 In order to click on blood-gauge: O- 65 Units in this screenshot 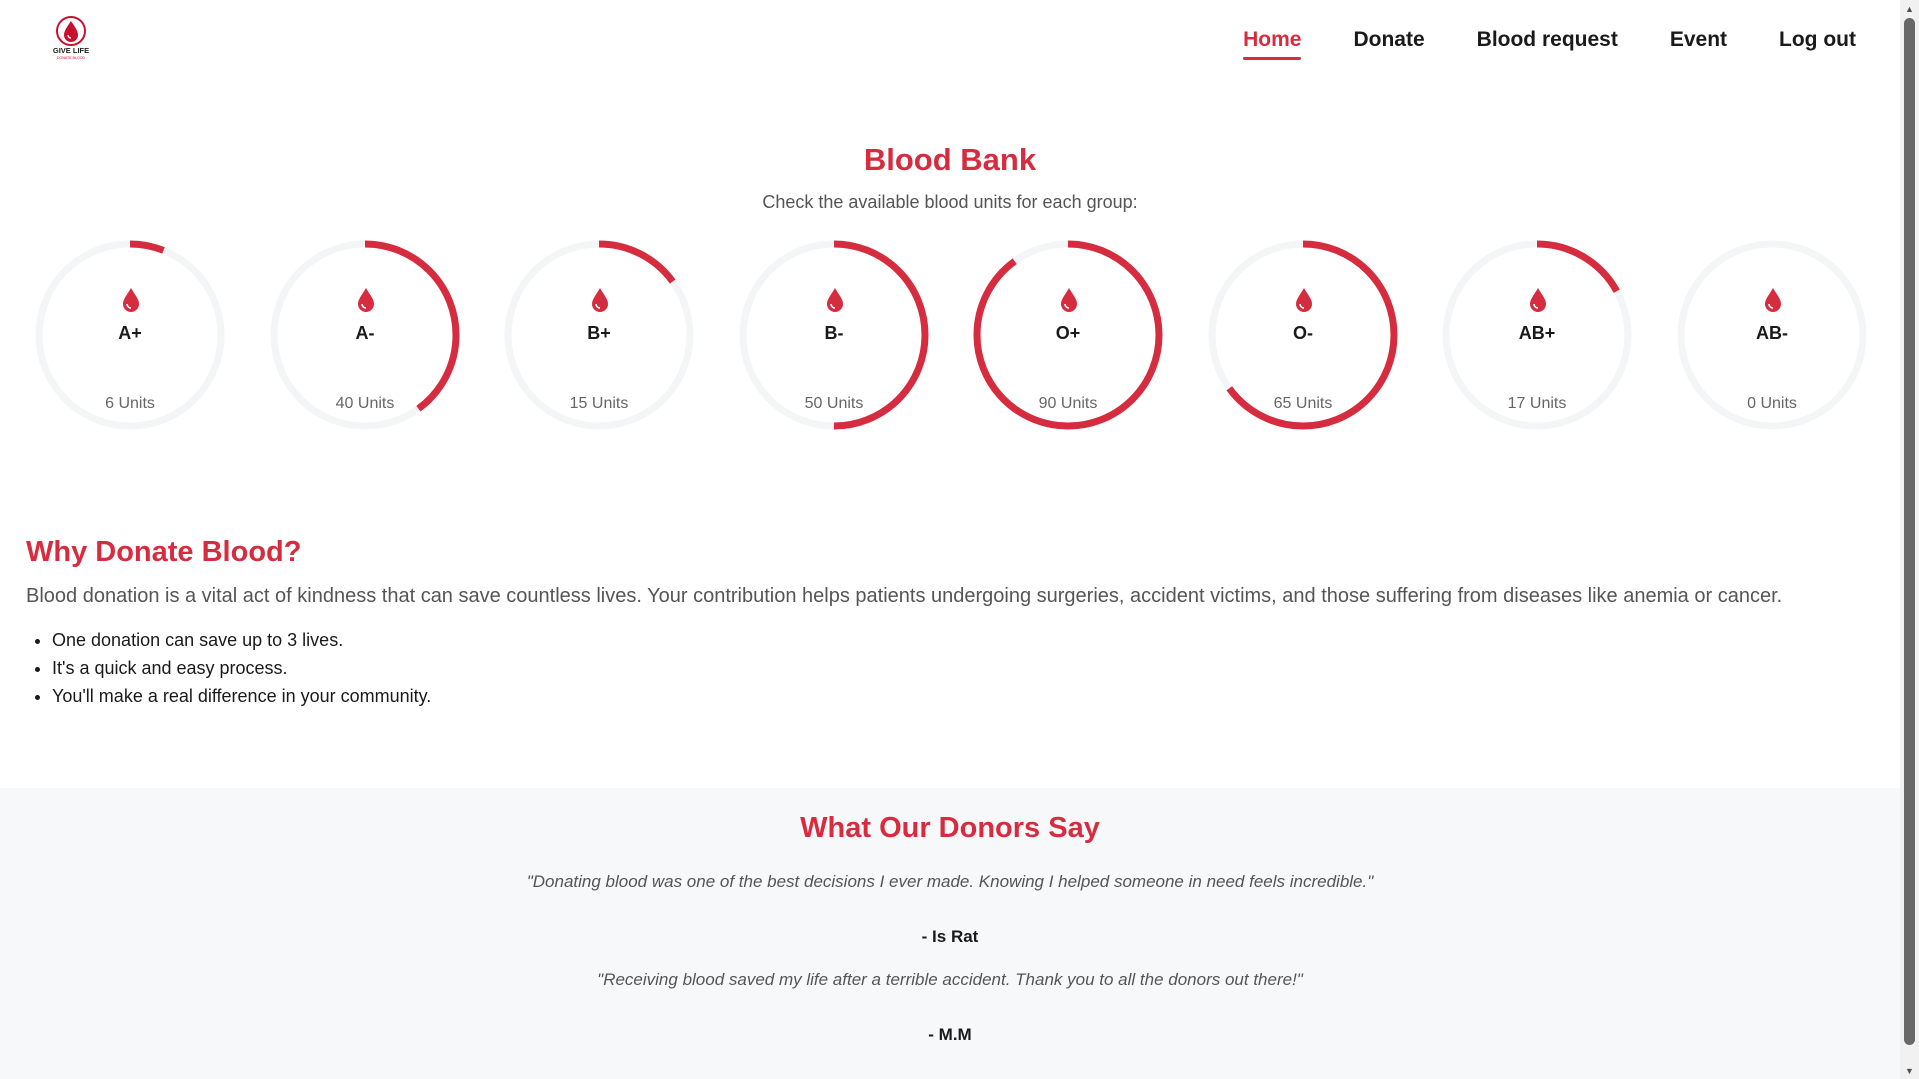, I will do `click(1303, 335)`.